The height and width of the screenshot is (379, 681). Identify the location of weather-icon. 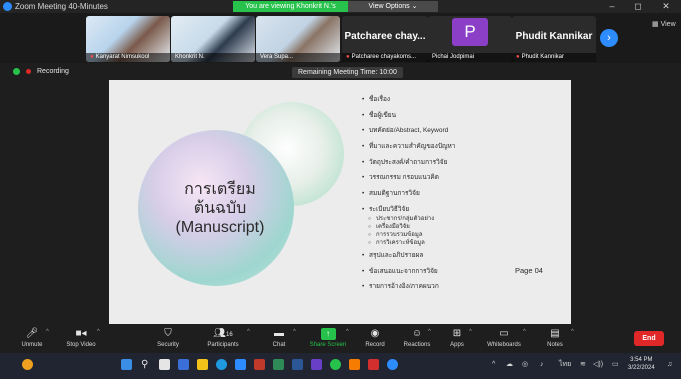
(27, 364).